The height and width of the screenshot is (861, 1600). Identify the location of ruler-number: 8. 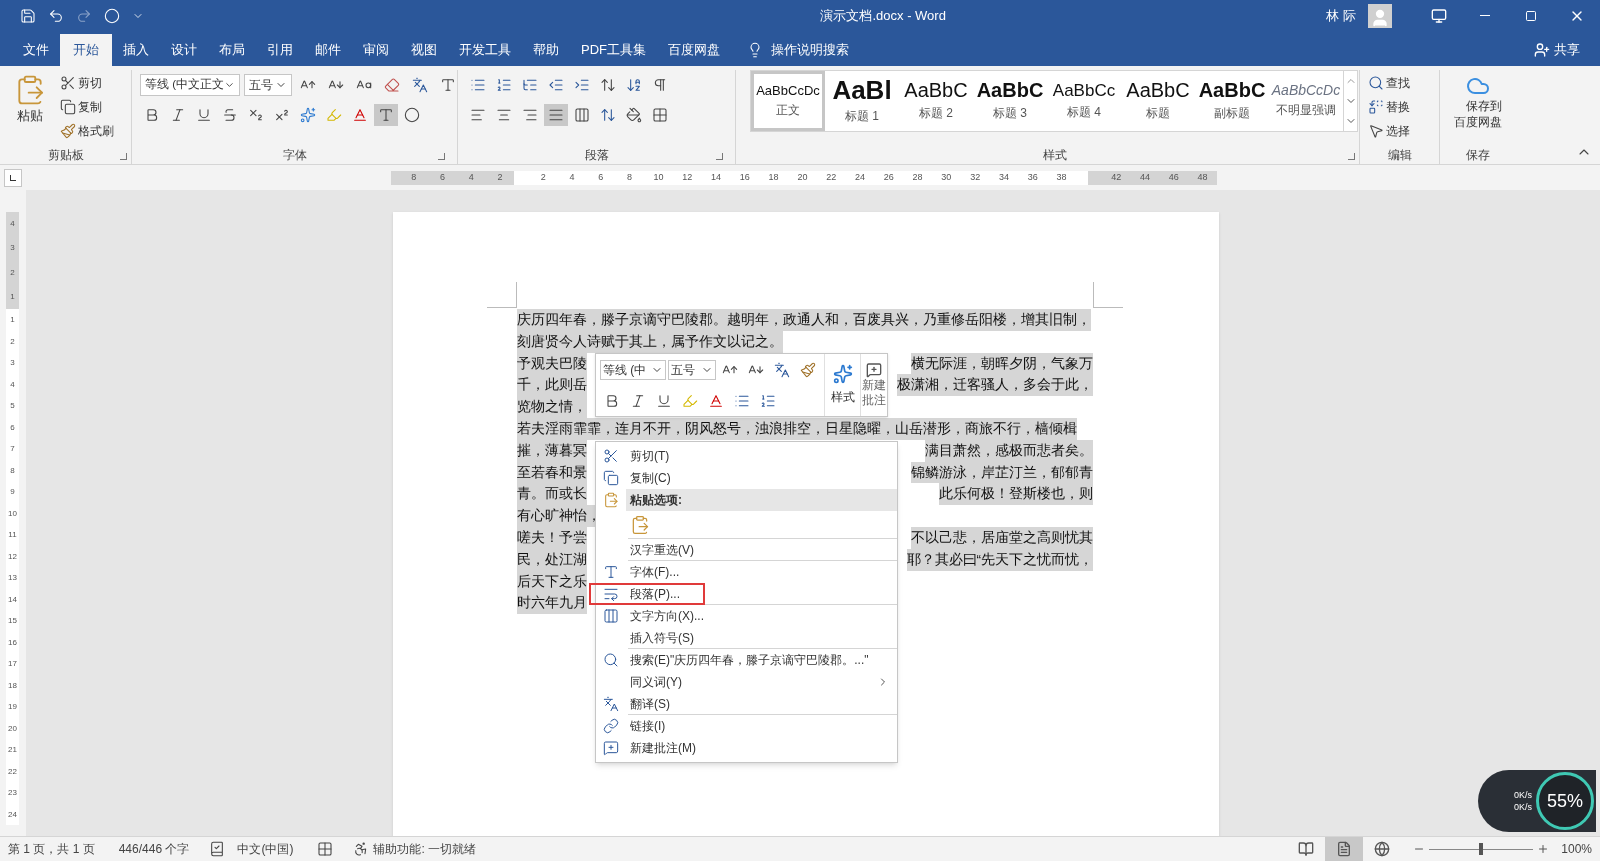
(414, 177).